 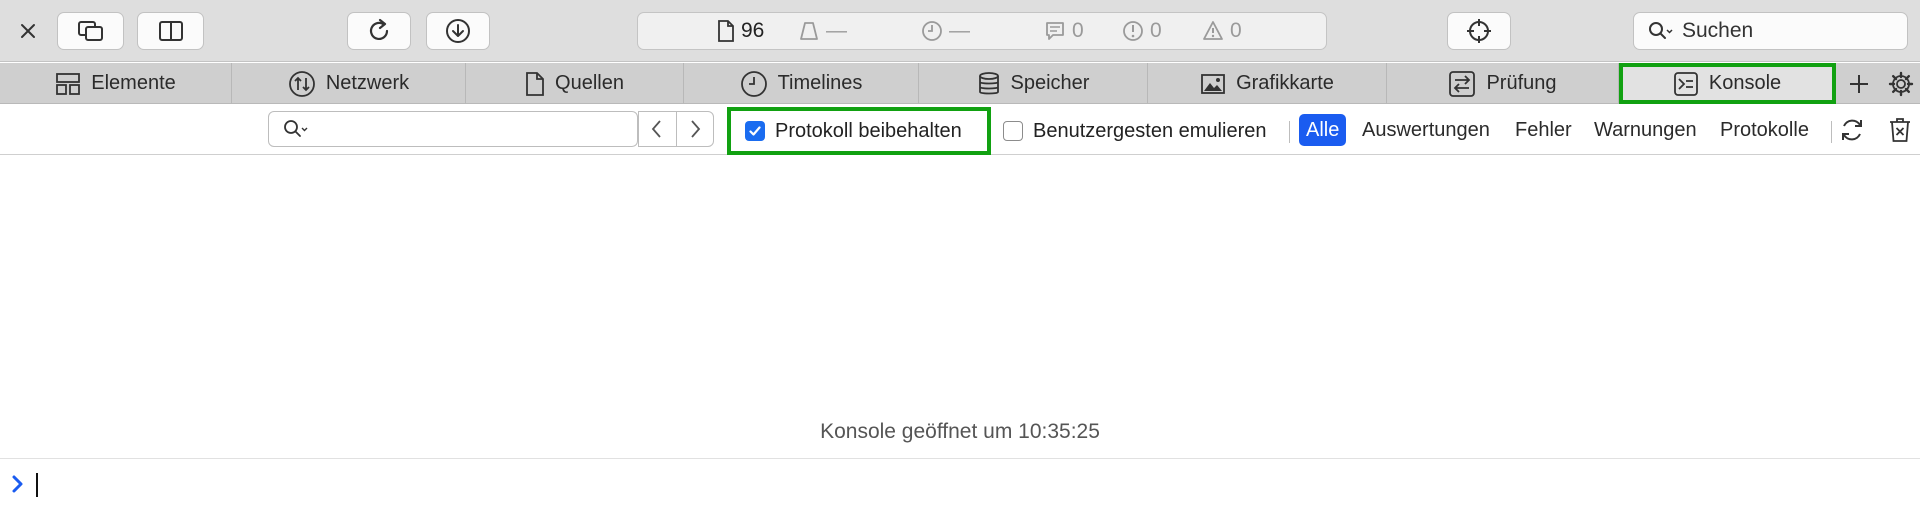 I want to click on crosshair-icon, so click(x=1479, y=31).